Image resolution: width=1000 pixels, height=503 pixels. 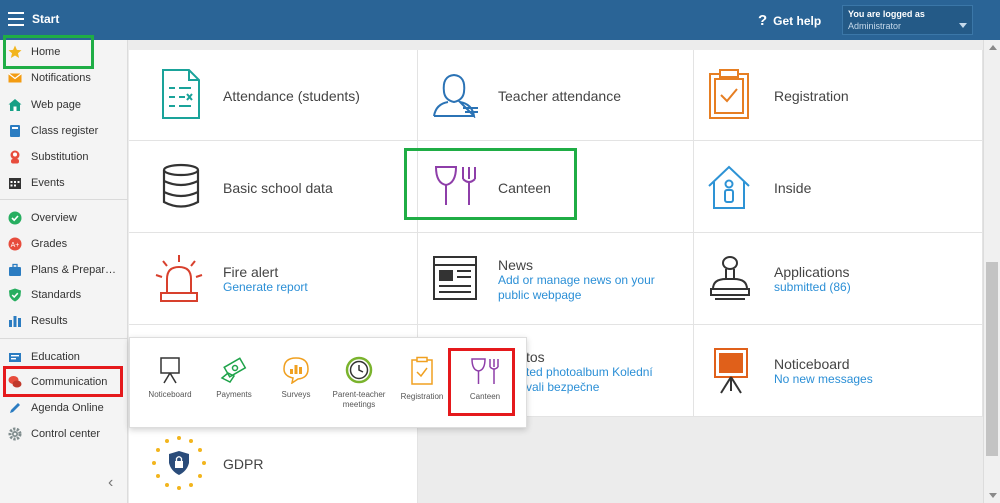 I want to click on tile-label: Applications, so click(x=812, y=272).